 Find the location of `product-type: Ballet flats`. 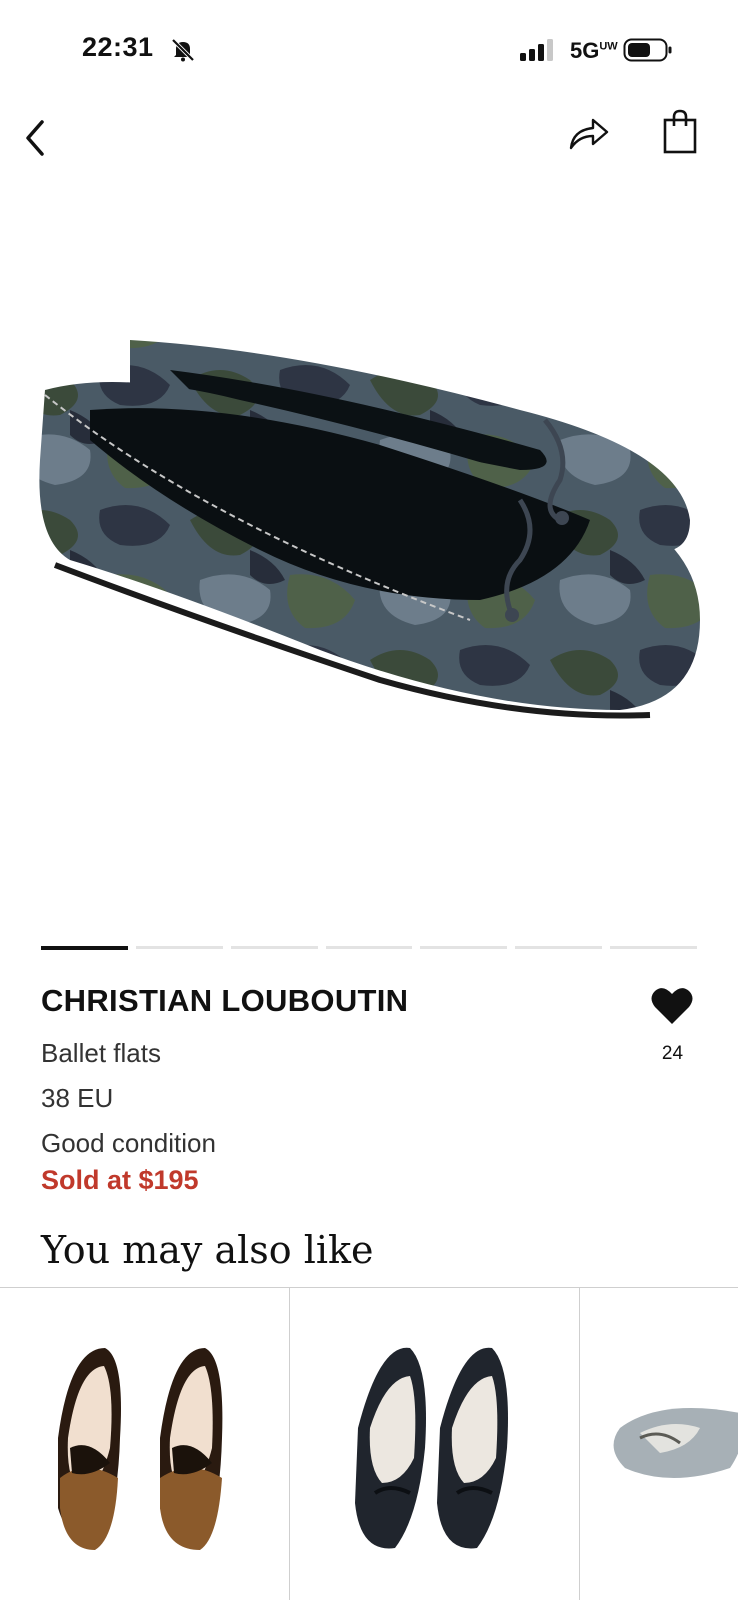

product-type: Ballet flats is located at coordinates (101, 1053).